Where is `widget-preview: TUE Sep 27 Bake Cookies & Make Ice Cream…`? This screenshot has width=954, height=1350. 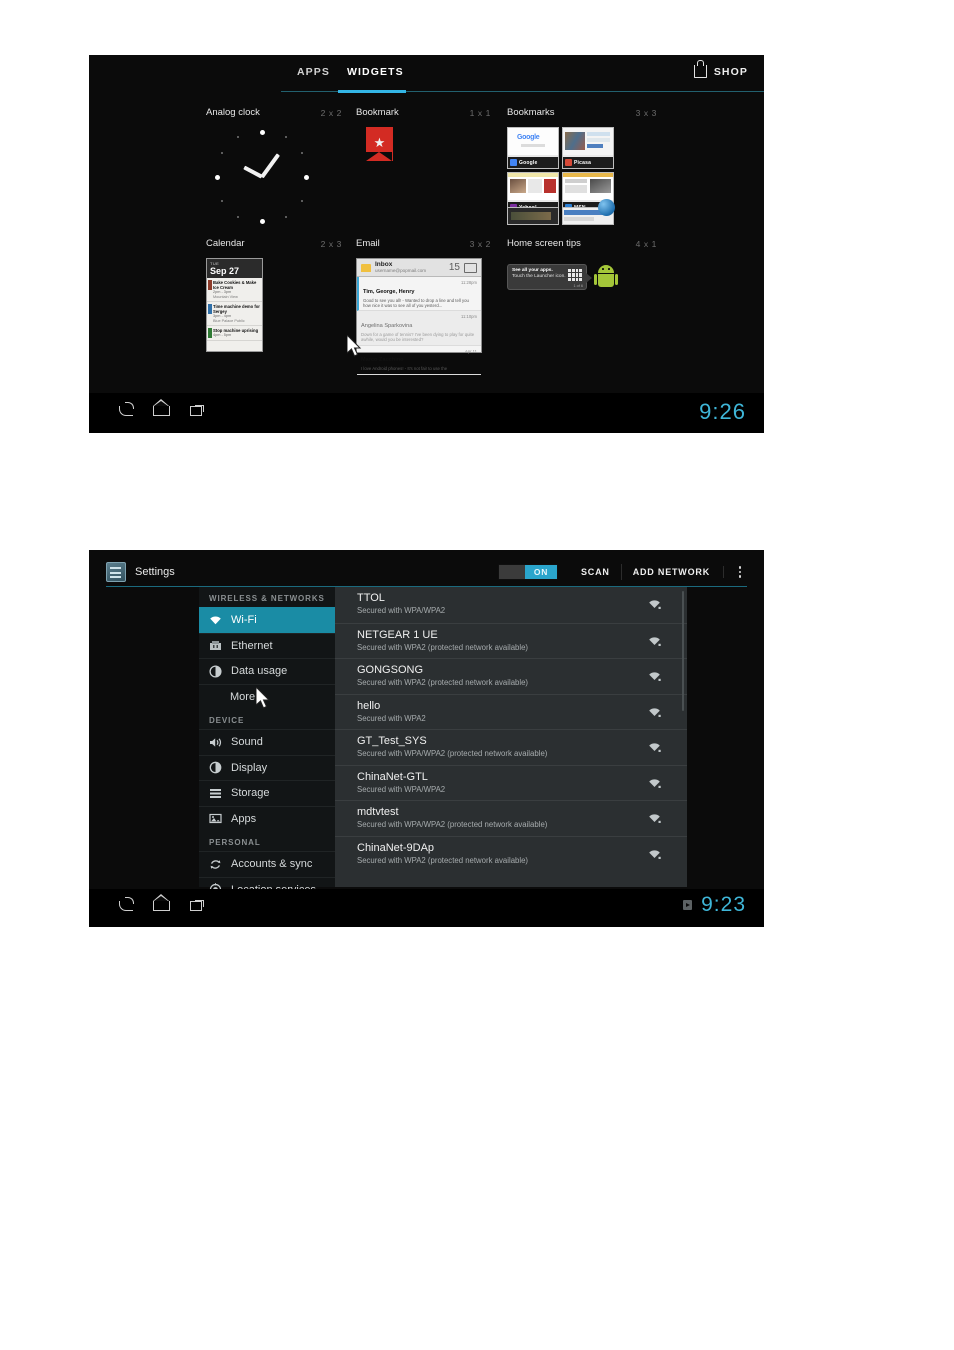
widget-preview: TUE Sep 27 Bake Cookies & Make Ice Cream… is located at coordinates (274, 305).